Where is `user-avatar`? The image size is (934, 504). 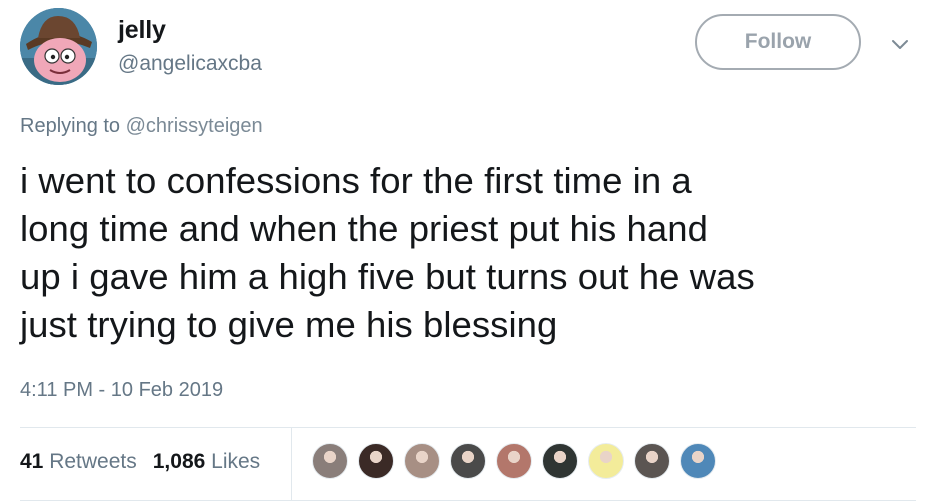 user-avatar is located at coordinates (58, 46).